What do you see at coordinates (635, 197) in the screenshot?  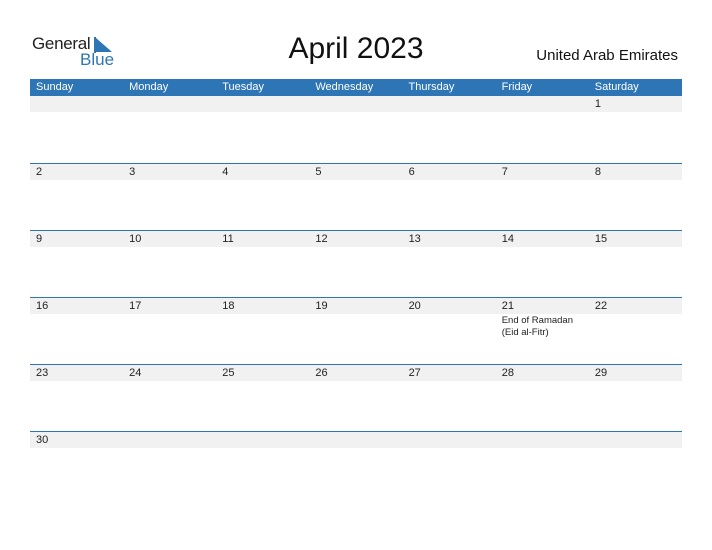 I see `day-cell: 8` at bounding box center [635, 197].